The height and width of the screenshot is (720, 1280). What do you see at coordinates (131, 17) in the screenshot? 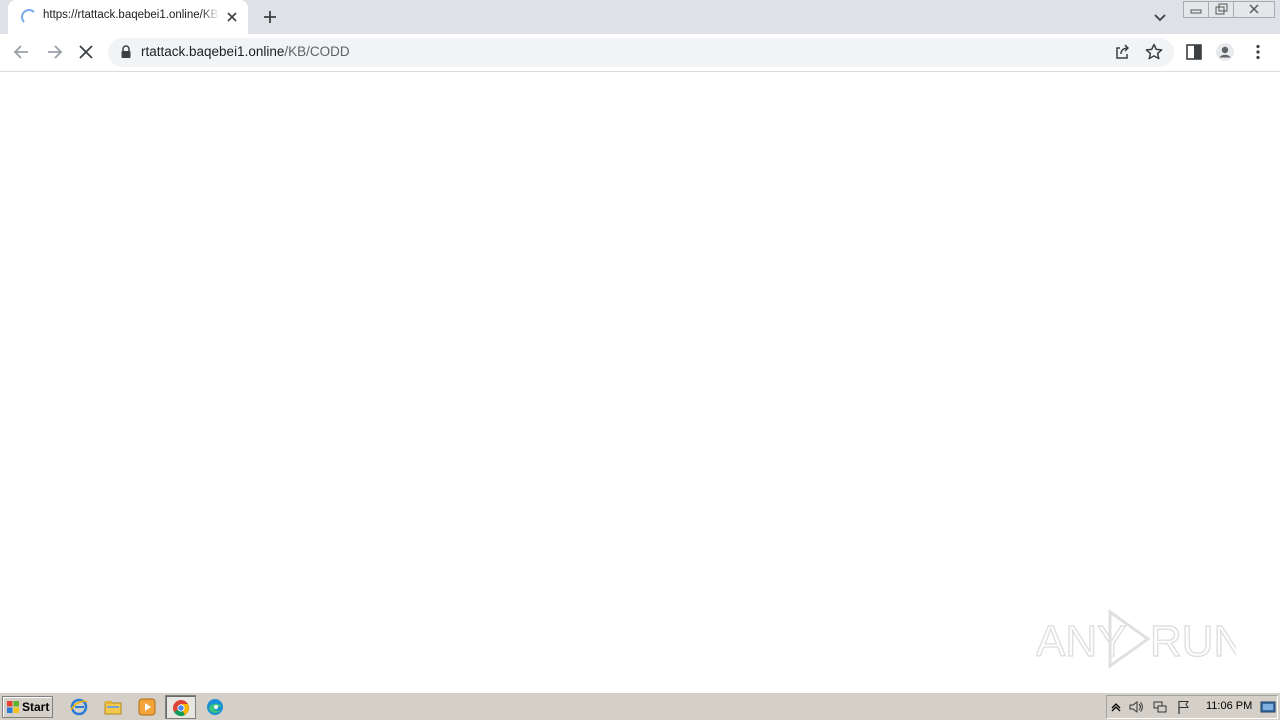
I see `tab-title: https://rtattack.baqebei1.online/KB/` at bounding box center [131, 17].